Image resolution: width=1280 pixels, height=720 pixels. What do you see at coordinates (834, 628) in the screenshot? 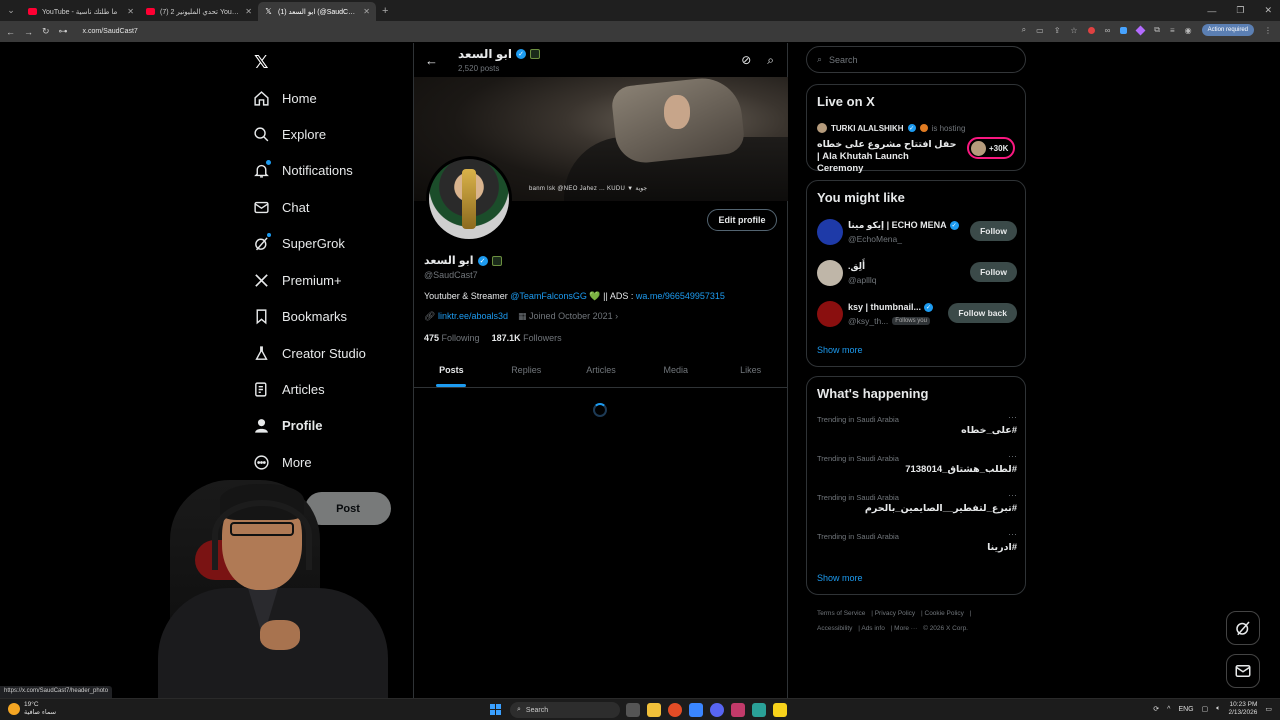
I see `footer-accessibility-link: Accessibility` at bounding box center [834, 628].